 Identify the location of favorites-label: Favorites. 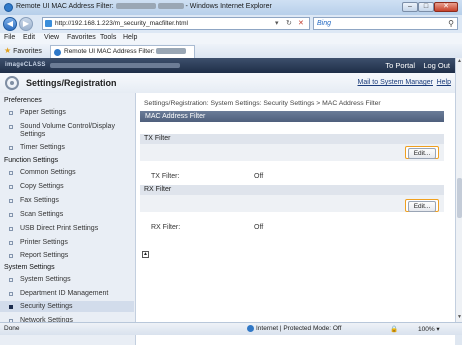
(27, 51).